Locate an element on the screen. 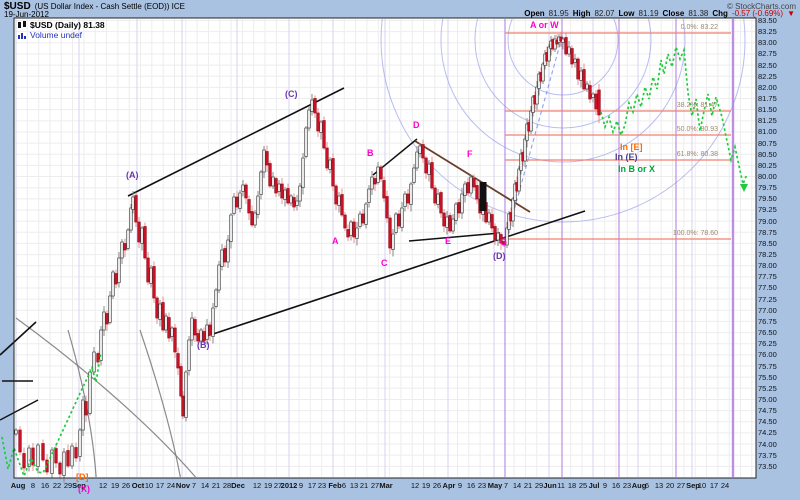 Image resolution: width=800 pixels, height=500 pixels. x-axis-label: Mar is located at coordinates (386, 485).